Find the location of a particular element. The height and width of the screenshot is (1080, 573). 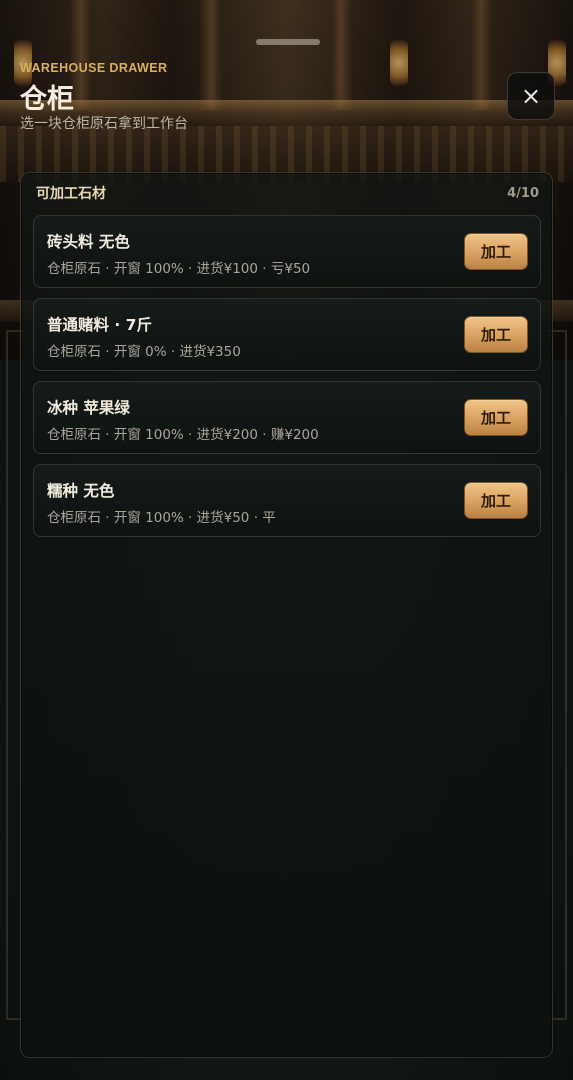

list-item: 砖头料 无色 仓柜原石 · 开窗 100% · 进货¥100 · 亏¥50 加工 is located at coordinates (287, 251).